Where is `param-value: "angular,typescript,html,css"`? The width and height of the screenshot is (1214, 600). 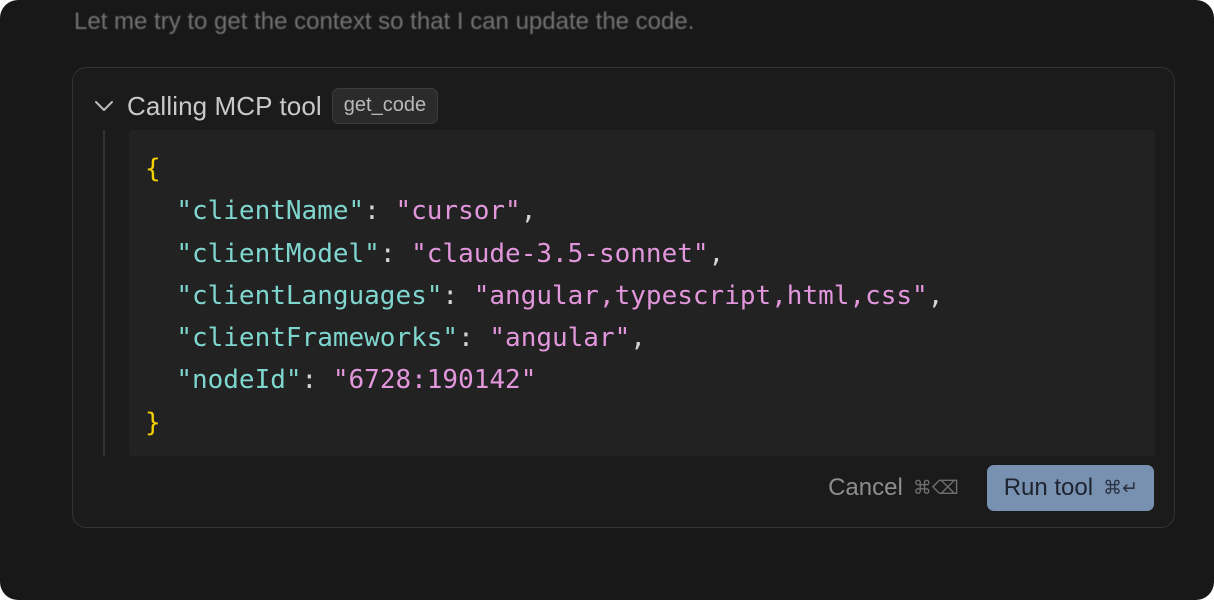 param-value: "angular,typescript,html,css" is located at coordinates (700, 295).